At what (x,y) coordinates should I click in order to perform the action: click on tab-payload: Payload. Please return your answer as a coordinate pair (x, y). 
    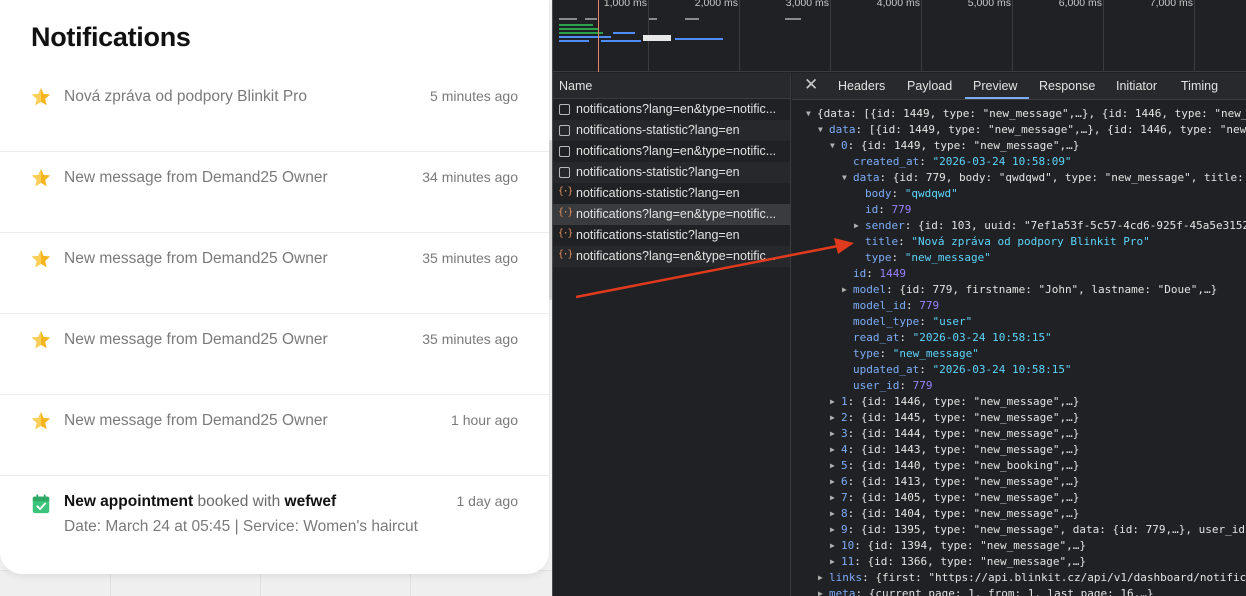
    Looking at the image, I should click on (929, 86).